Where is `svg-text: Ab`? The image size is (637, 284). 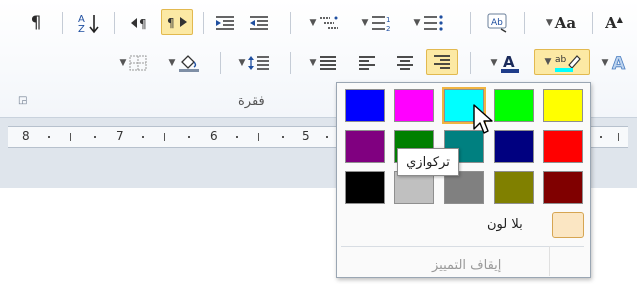
svg-text: Ab is located at coordinates (497, 23).